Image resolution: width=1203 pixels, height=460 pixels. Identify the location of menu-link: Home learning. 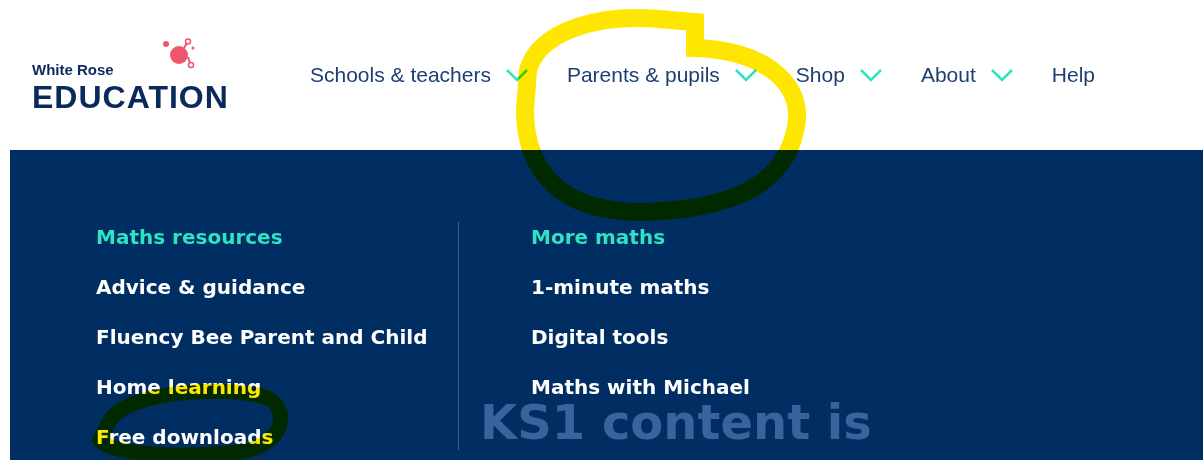
(179, 387).